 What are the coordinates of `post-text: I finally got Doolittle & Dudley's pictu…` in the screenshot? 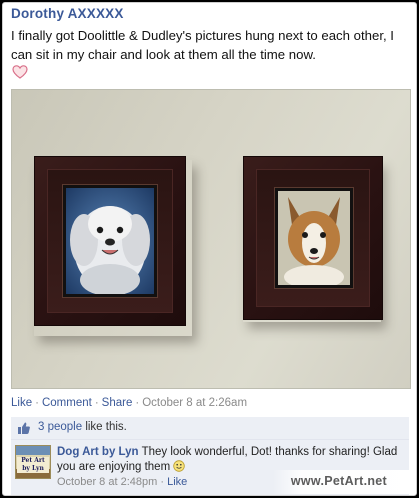 It's located at (202, 45).